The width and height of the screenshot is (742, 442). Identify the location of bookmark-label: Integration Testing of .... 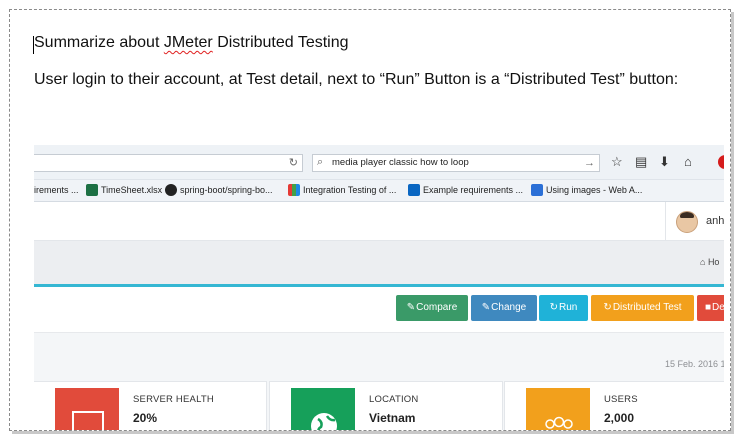
(350, 190).